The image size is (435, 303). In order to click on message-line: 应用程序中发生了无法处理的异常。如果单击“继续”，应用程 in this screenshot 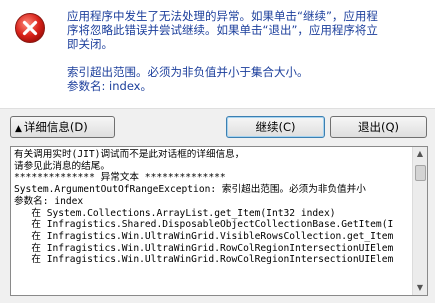, I will do `click(222, 16)`.